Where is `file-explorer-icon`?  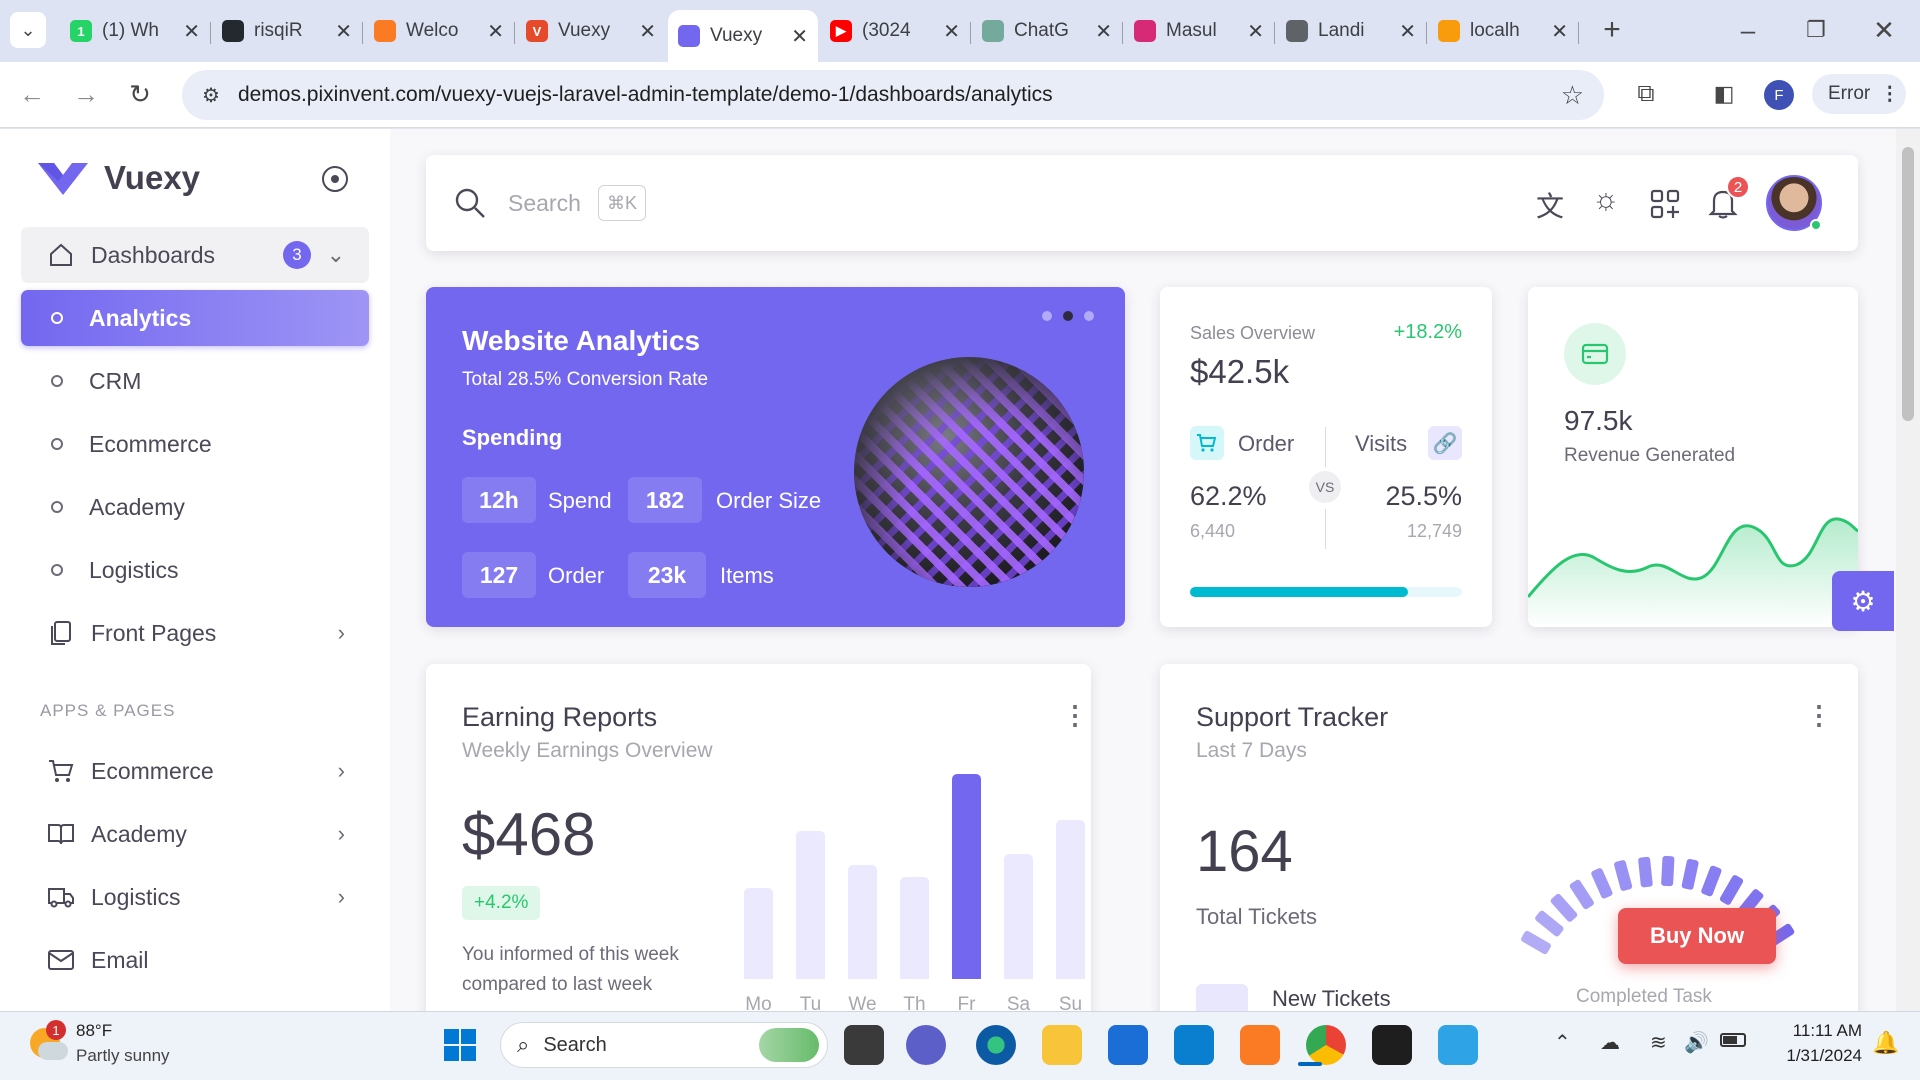
file-explorer-icon is located at coordinates (1062, 1045).